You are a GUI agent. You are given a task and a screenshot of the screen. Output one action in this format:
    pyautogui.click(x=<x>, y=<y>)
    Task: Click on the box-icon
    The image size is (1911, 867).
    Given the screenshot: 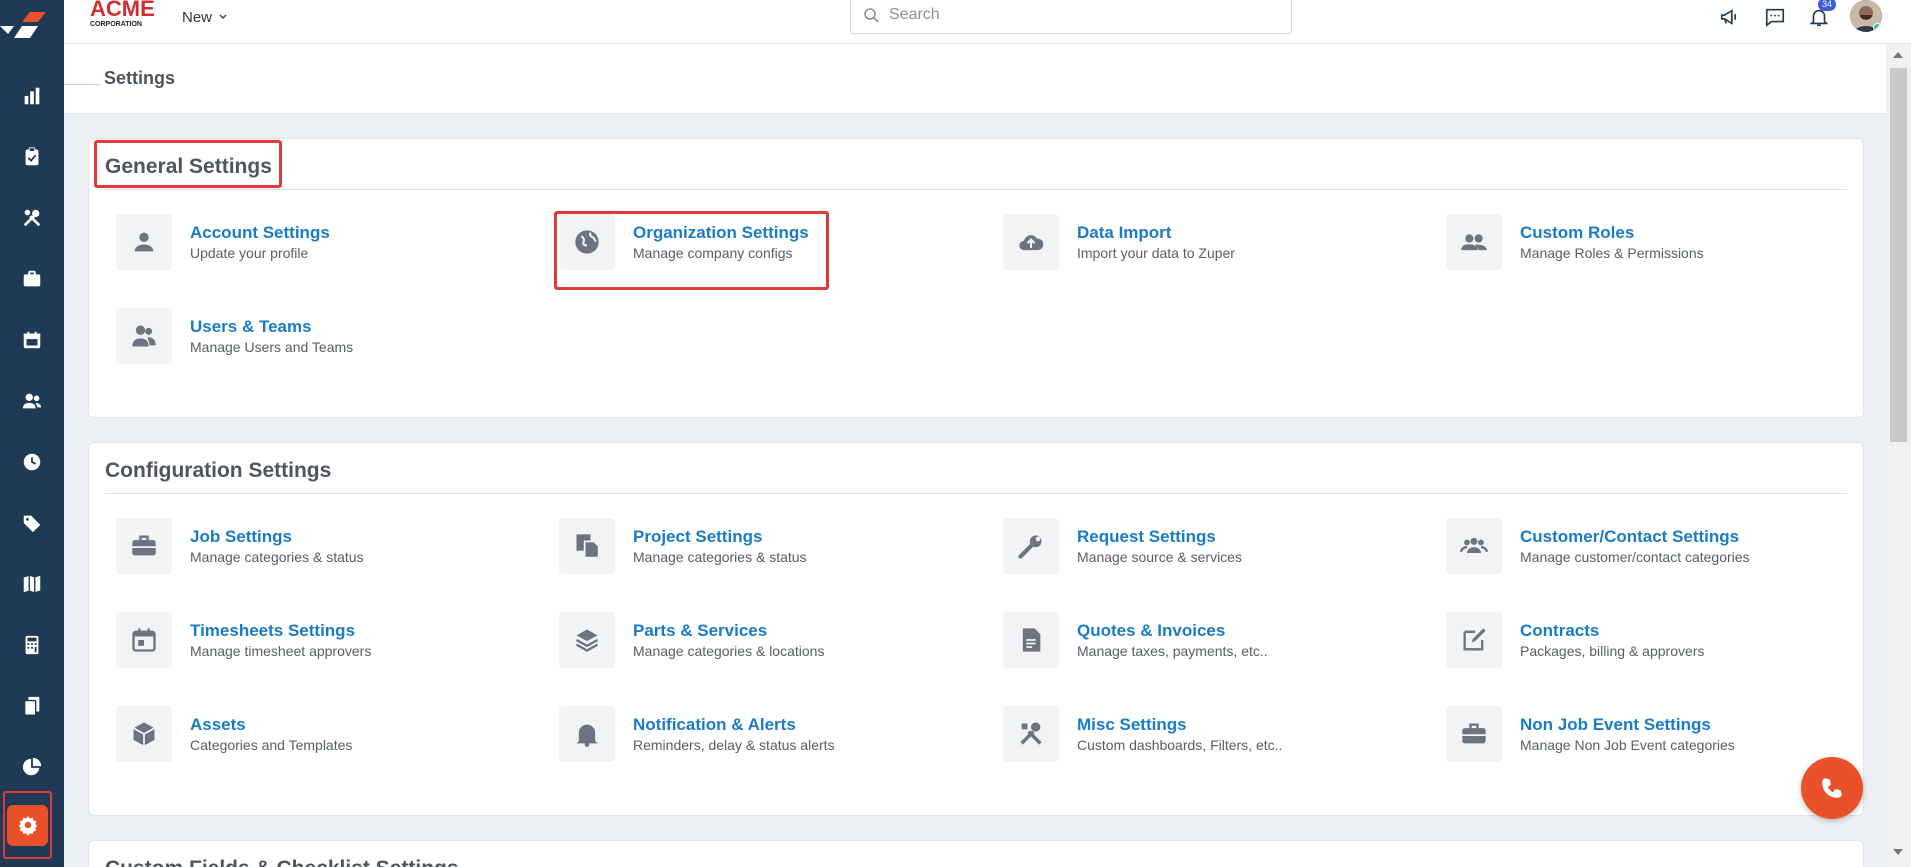 What is the action you would take?
    pyautogui.click(x=144, y=734)
    